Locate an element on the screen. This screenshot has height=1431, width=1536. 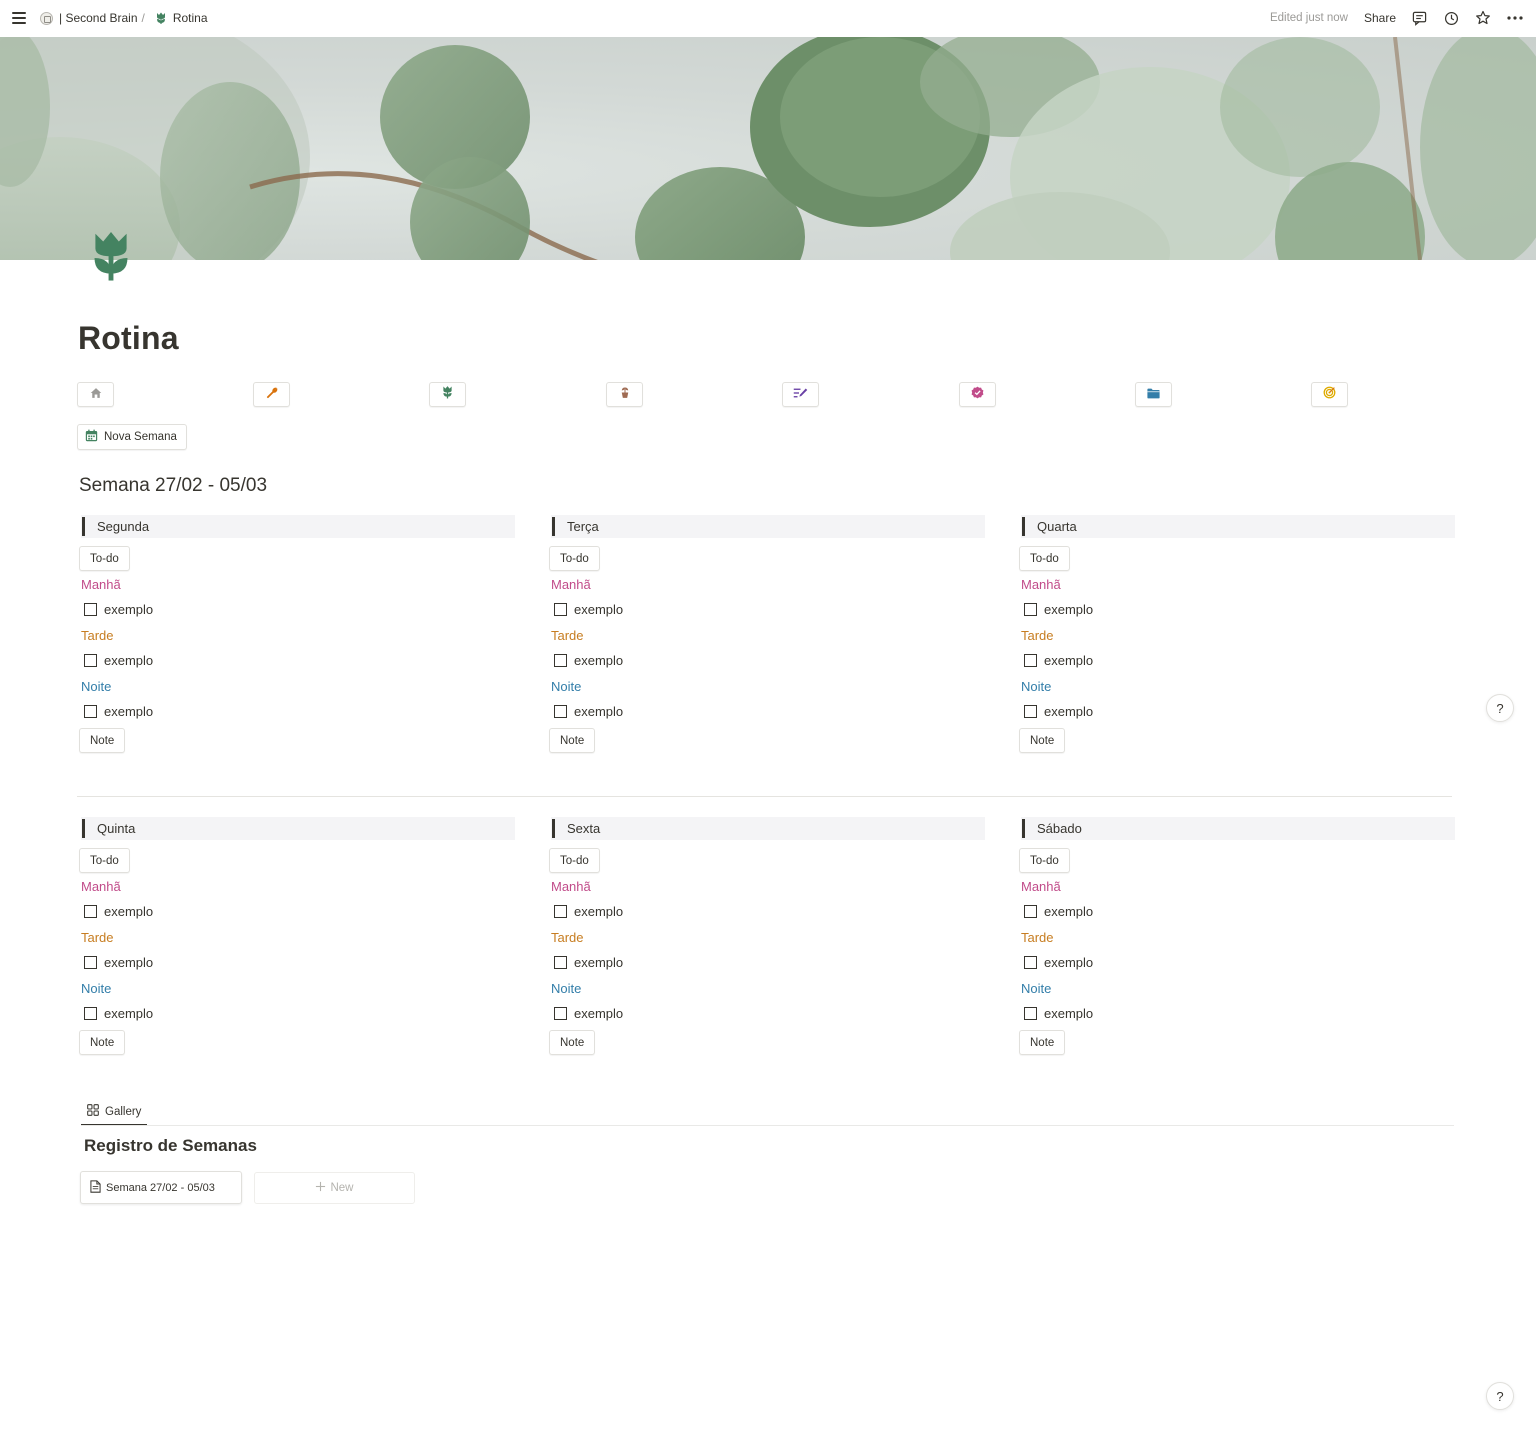
tasks-link-button is located at coordinates (977, 394).